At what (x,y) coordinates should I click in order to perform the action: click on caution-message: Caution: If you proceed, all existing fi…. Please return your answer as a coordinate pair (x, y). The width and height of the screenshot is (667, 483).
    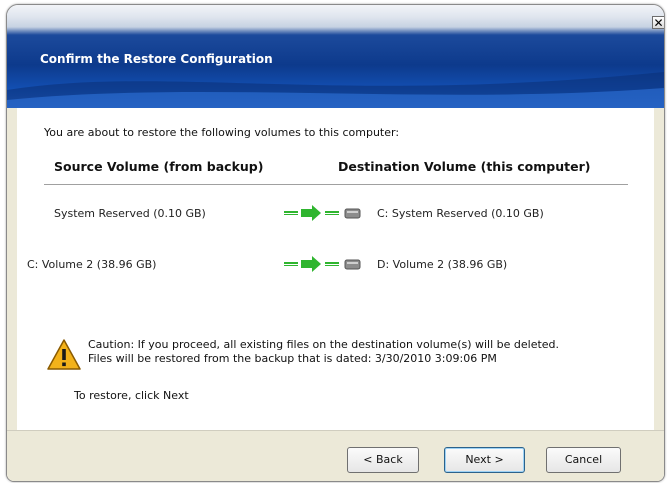
    Looking at the image, I should click on (323, 352).